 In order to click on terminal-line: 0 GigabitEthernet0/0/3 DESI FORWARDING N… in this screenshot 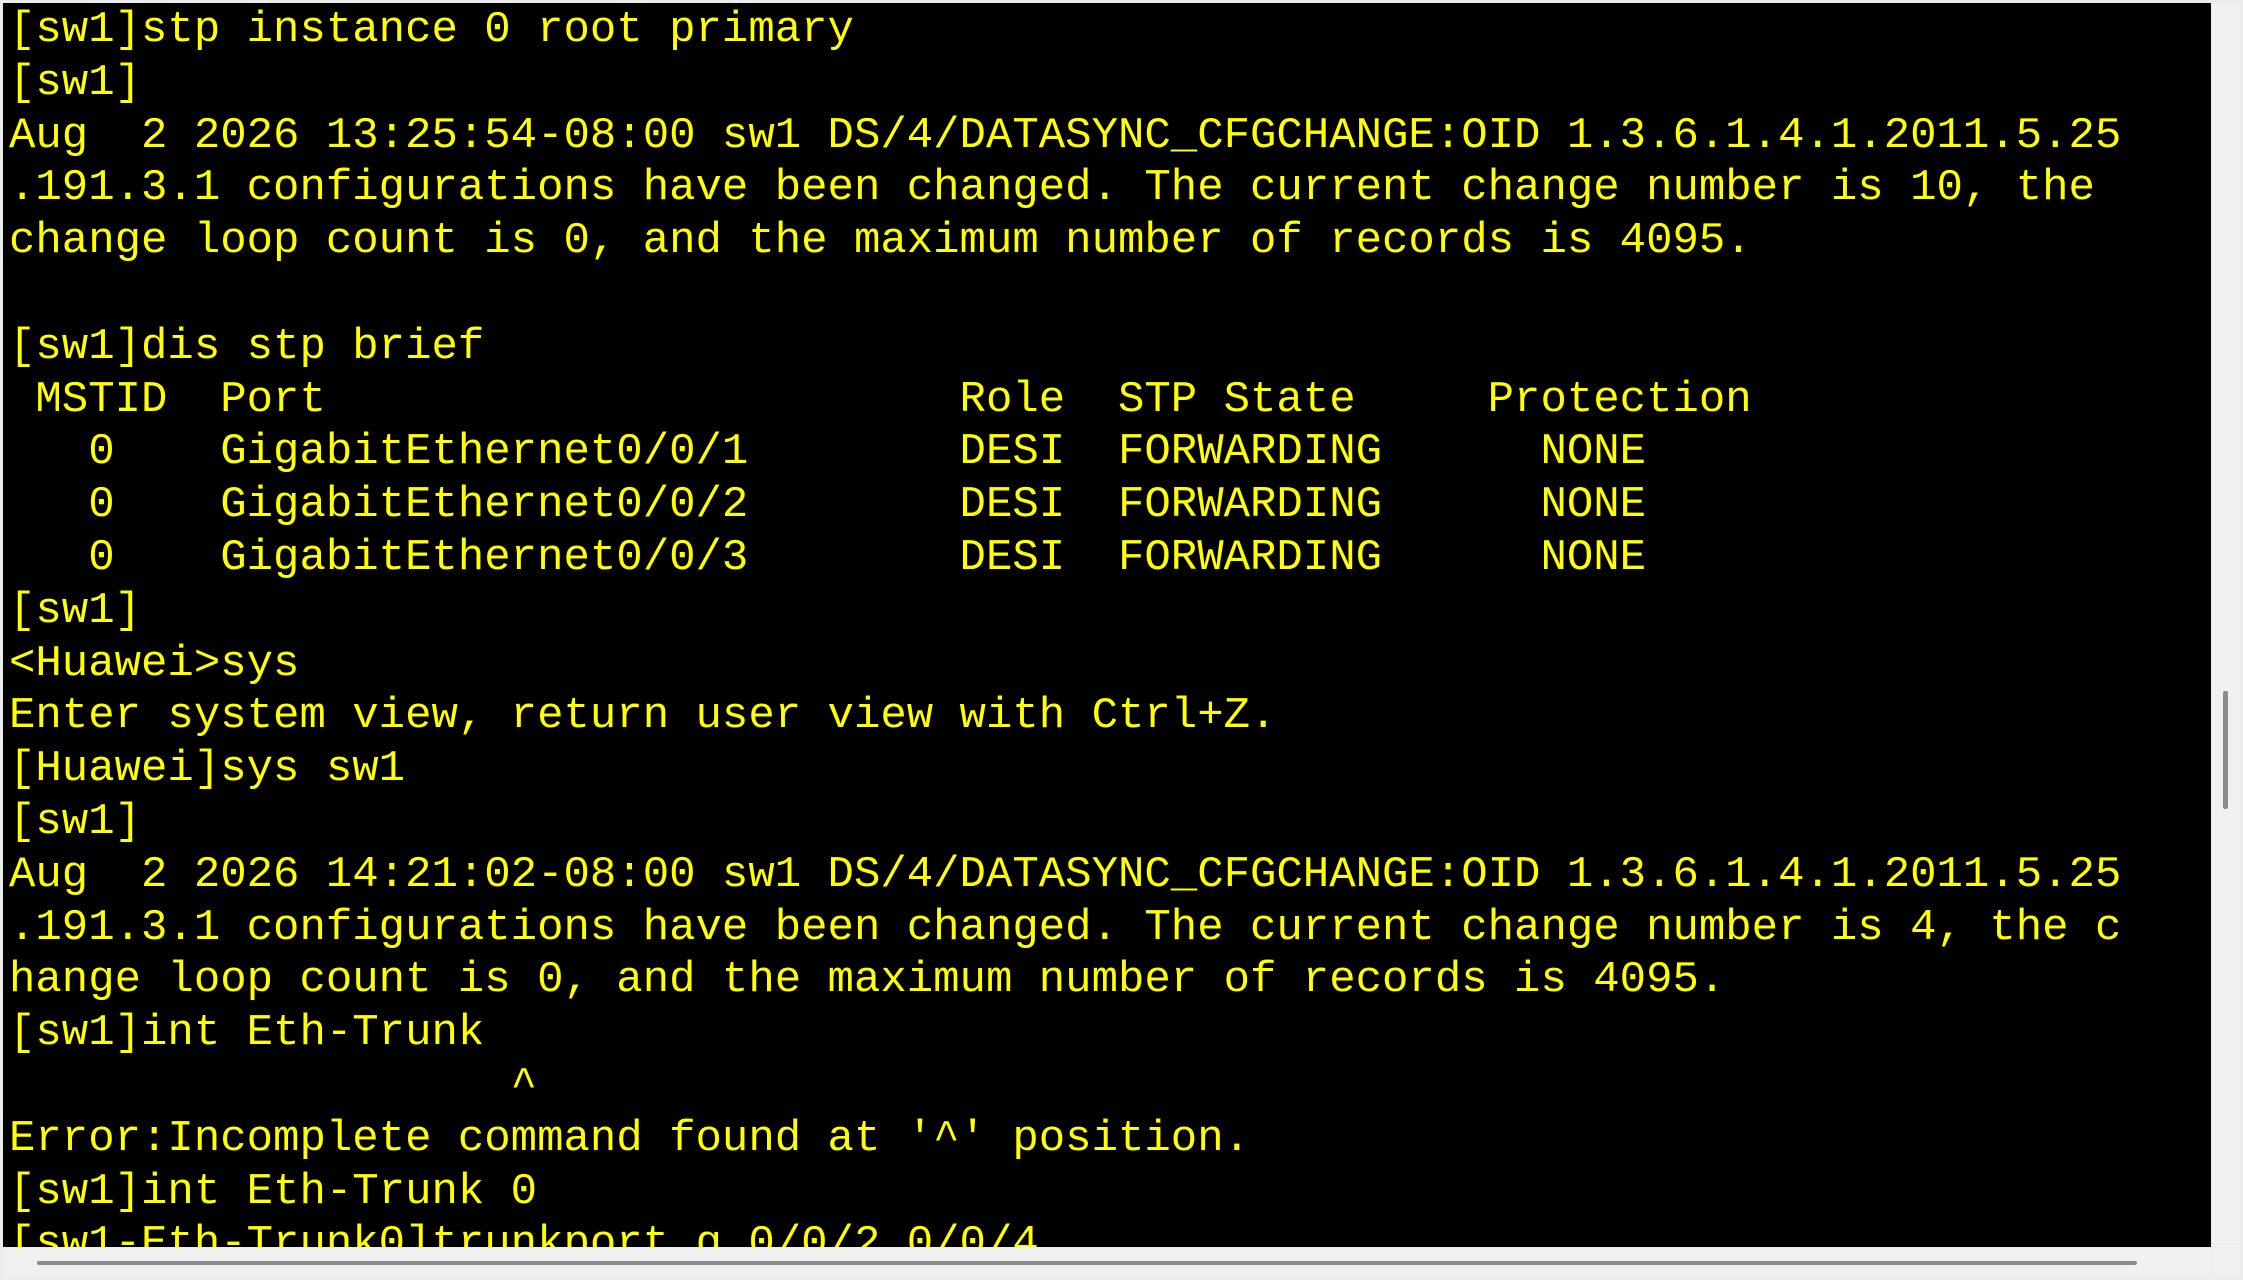, I will do `click(828, 557)`.